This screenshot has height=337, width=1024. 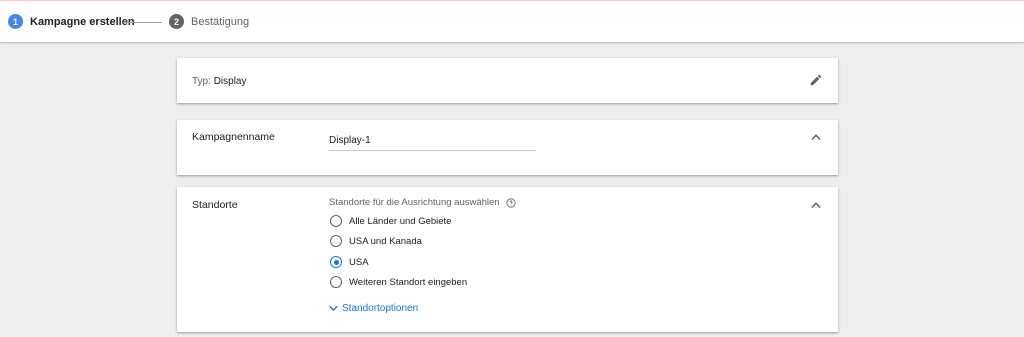 I want to click on location-option-other: Weiteren Standort eingeben, so click(x=398, y=282).